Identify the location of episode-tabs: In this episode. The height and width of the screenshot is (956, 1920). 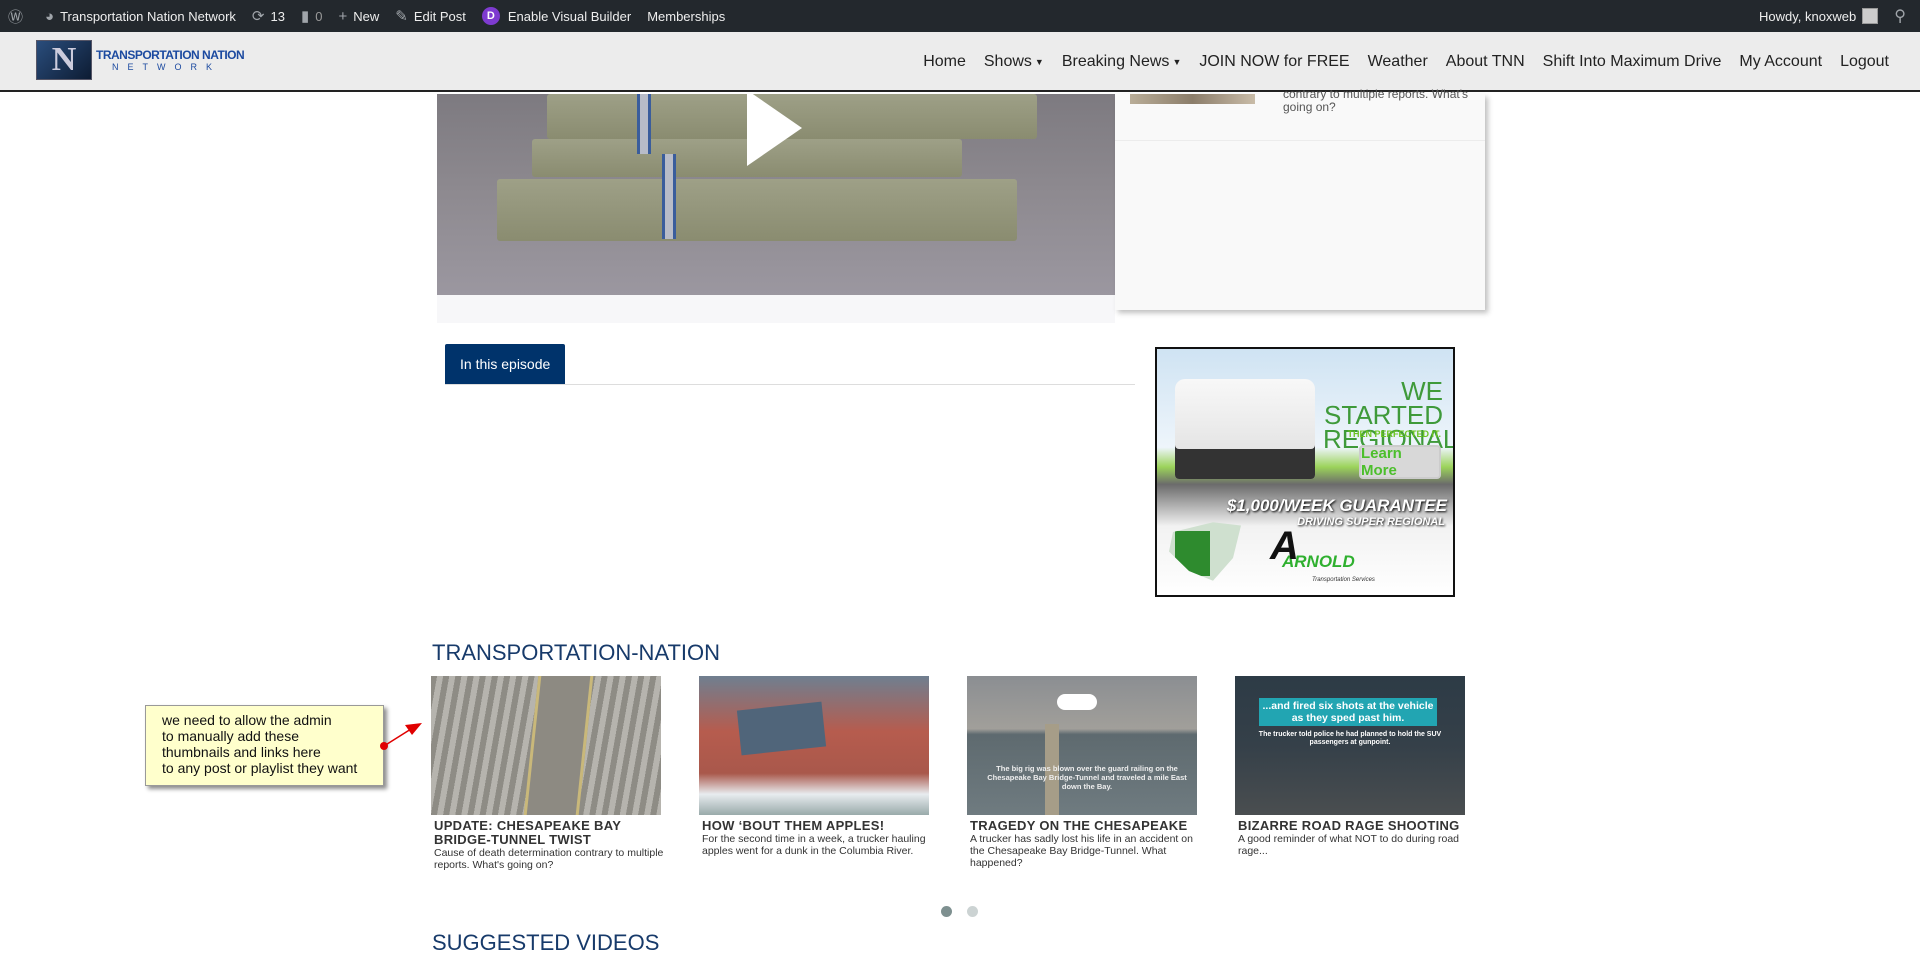
(790, 364).